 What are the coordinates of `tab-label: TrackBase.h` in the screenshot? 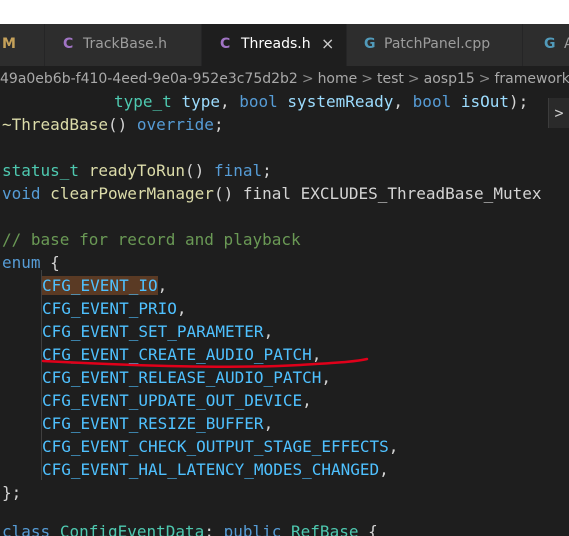 It's located at (125, 44).